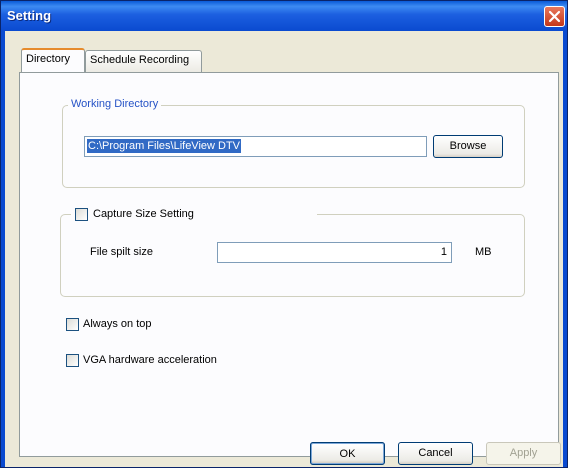 This screenshot has height=468, width=568. I want to click on ok-button: OK, so click(347, 453).